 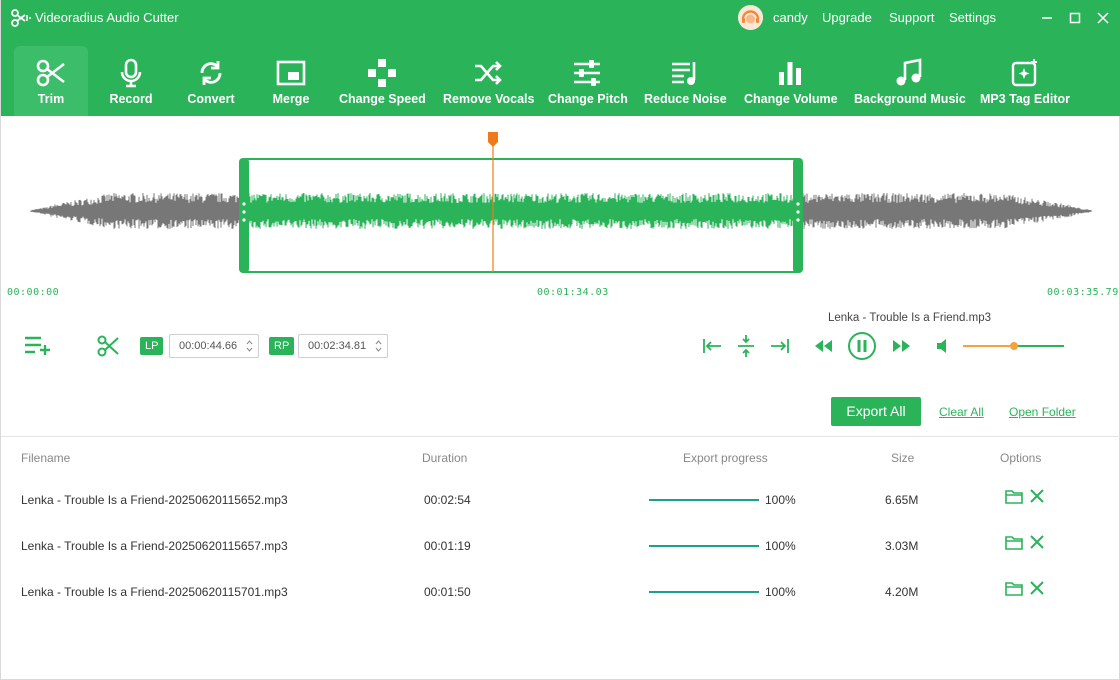 What do you see at coordinates (712, 346) in the screenshot?
I see `jump-to-start-icon` at bounding box center [712, 346].